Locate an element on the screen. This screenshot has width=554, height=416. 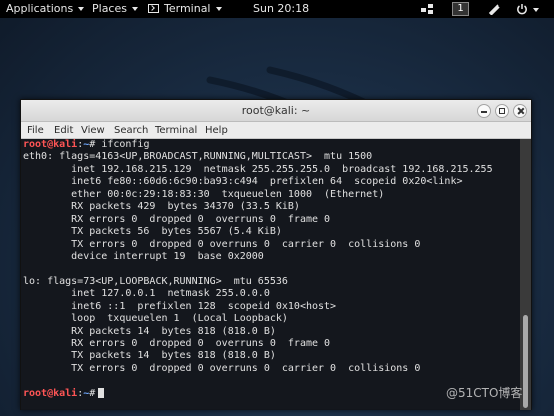
menu-edit: Edit is located at coordinates (63, 130).